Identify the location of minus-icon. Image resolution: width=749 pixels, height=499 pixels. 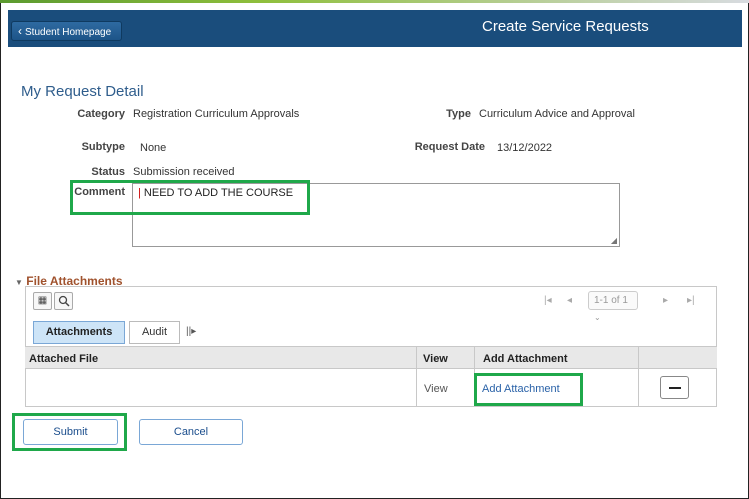
(675, 388).